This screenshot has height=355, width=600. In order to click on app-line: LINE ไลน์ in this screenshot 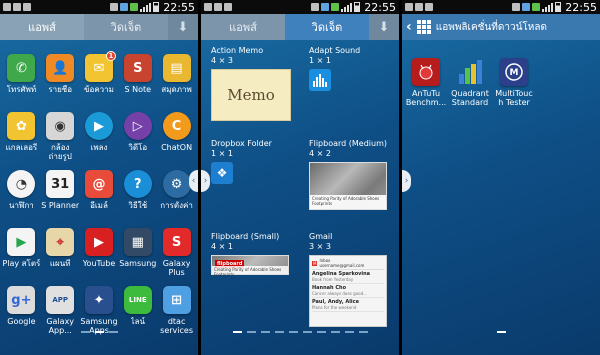, I will do `click(137, 310)`.